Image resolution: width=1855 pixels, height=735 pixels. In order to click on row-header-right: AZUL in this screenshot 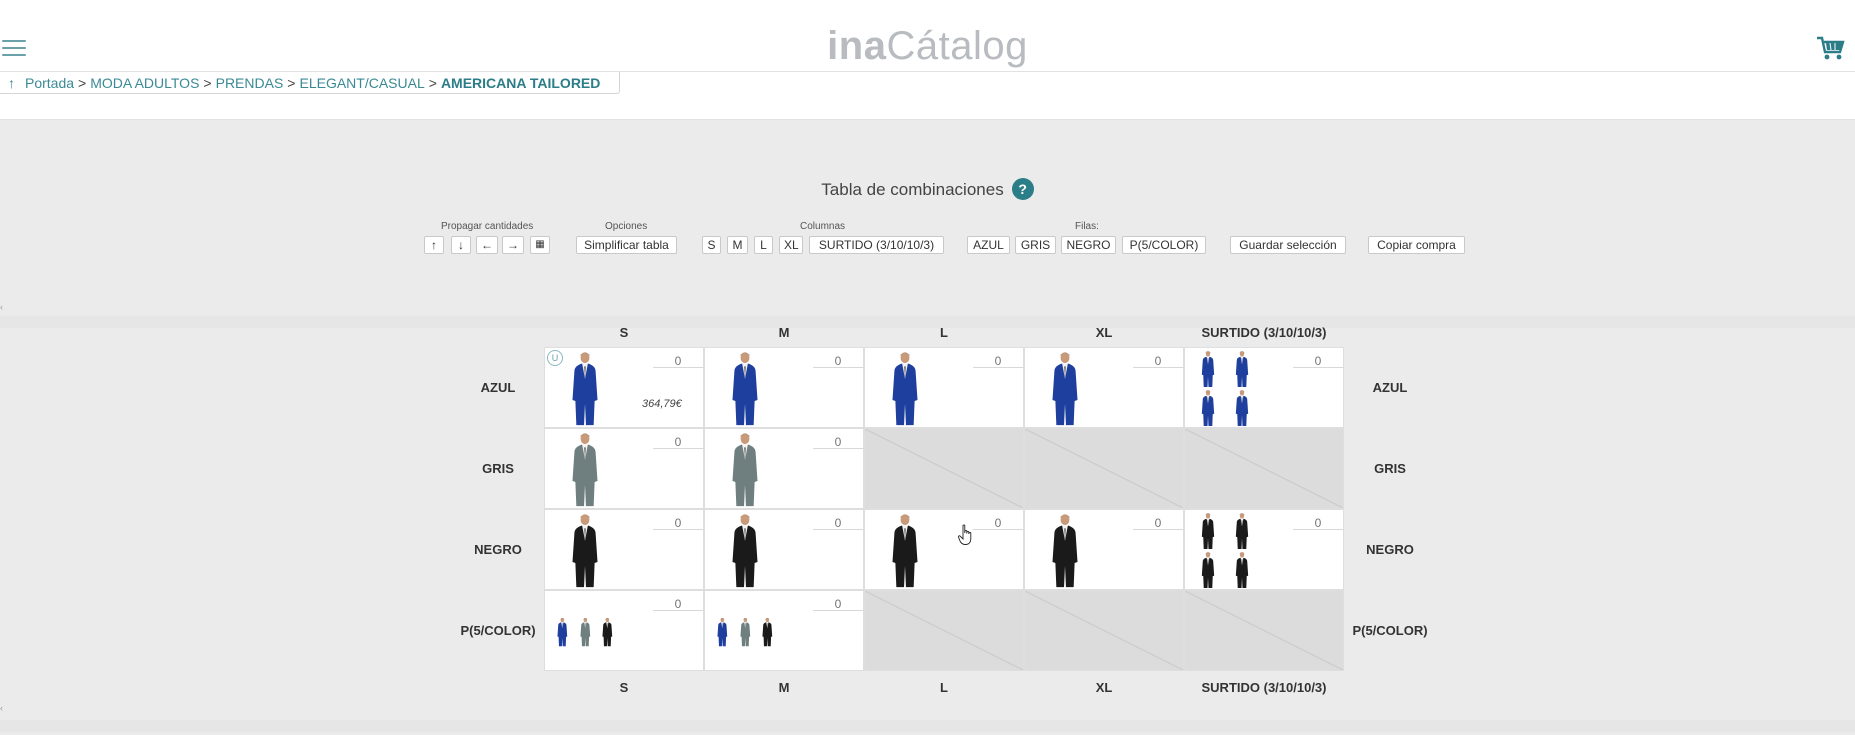, I will do `click(1390, 387)`.